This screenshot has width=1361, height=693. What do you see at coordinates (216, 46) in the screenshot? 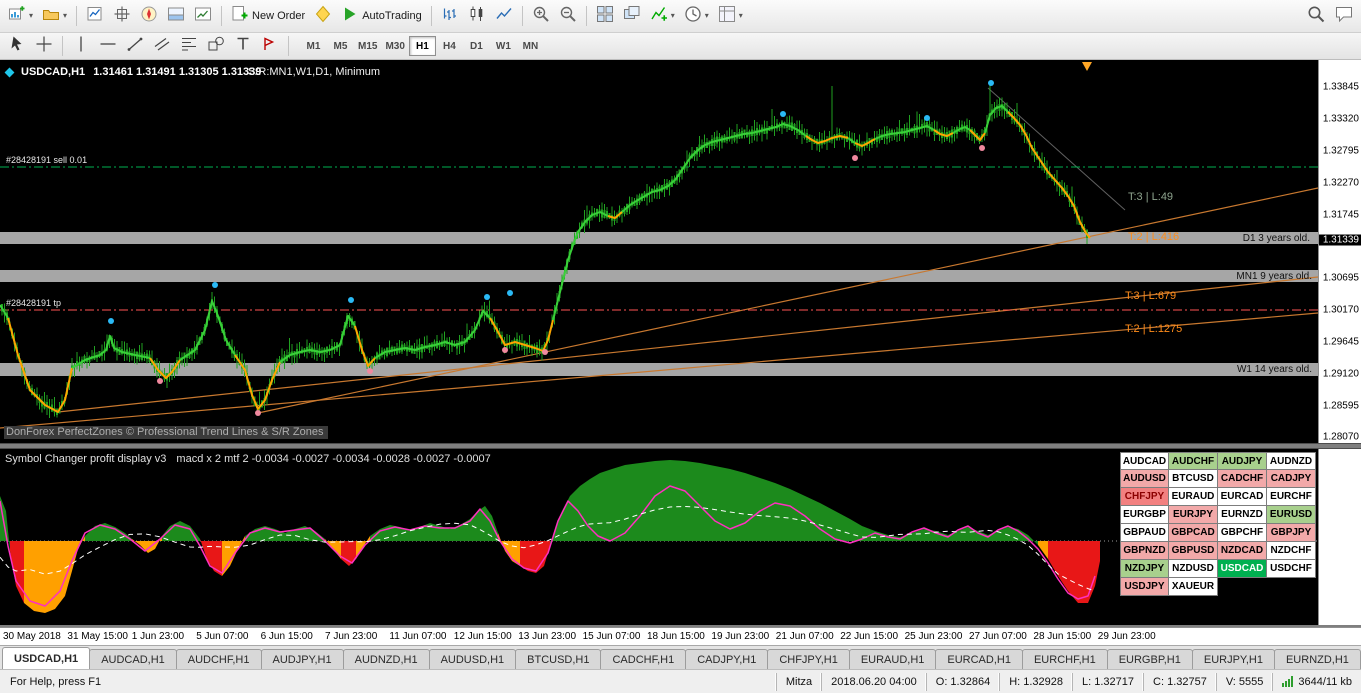
I see `shapes-button` at bounding box center [216, 46].